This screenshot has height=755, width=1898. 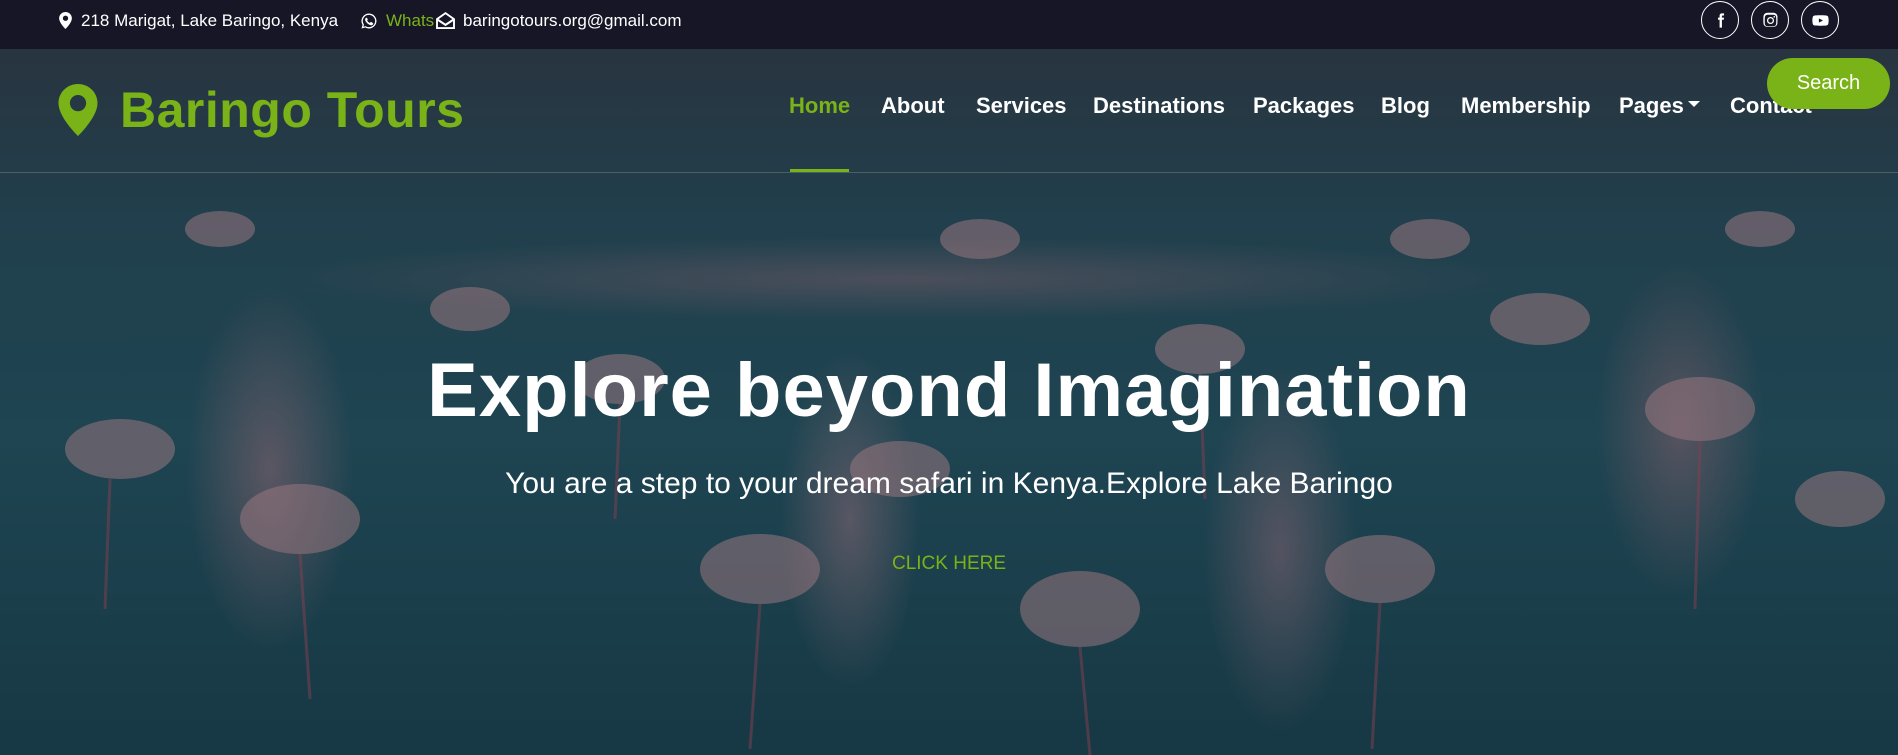 I want to click on email-link: baringotours.org@gmail.com, so click(x=559, y=20).